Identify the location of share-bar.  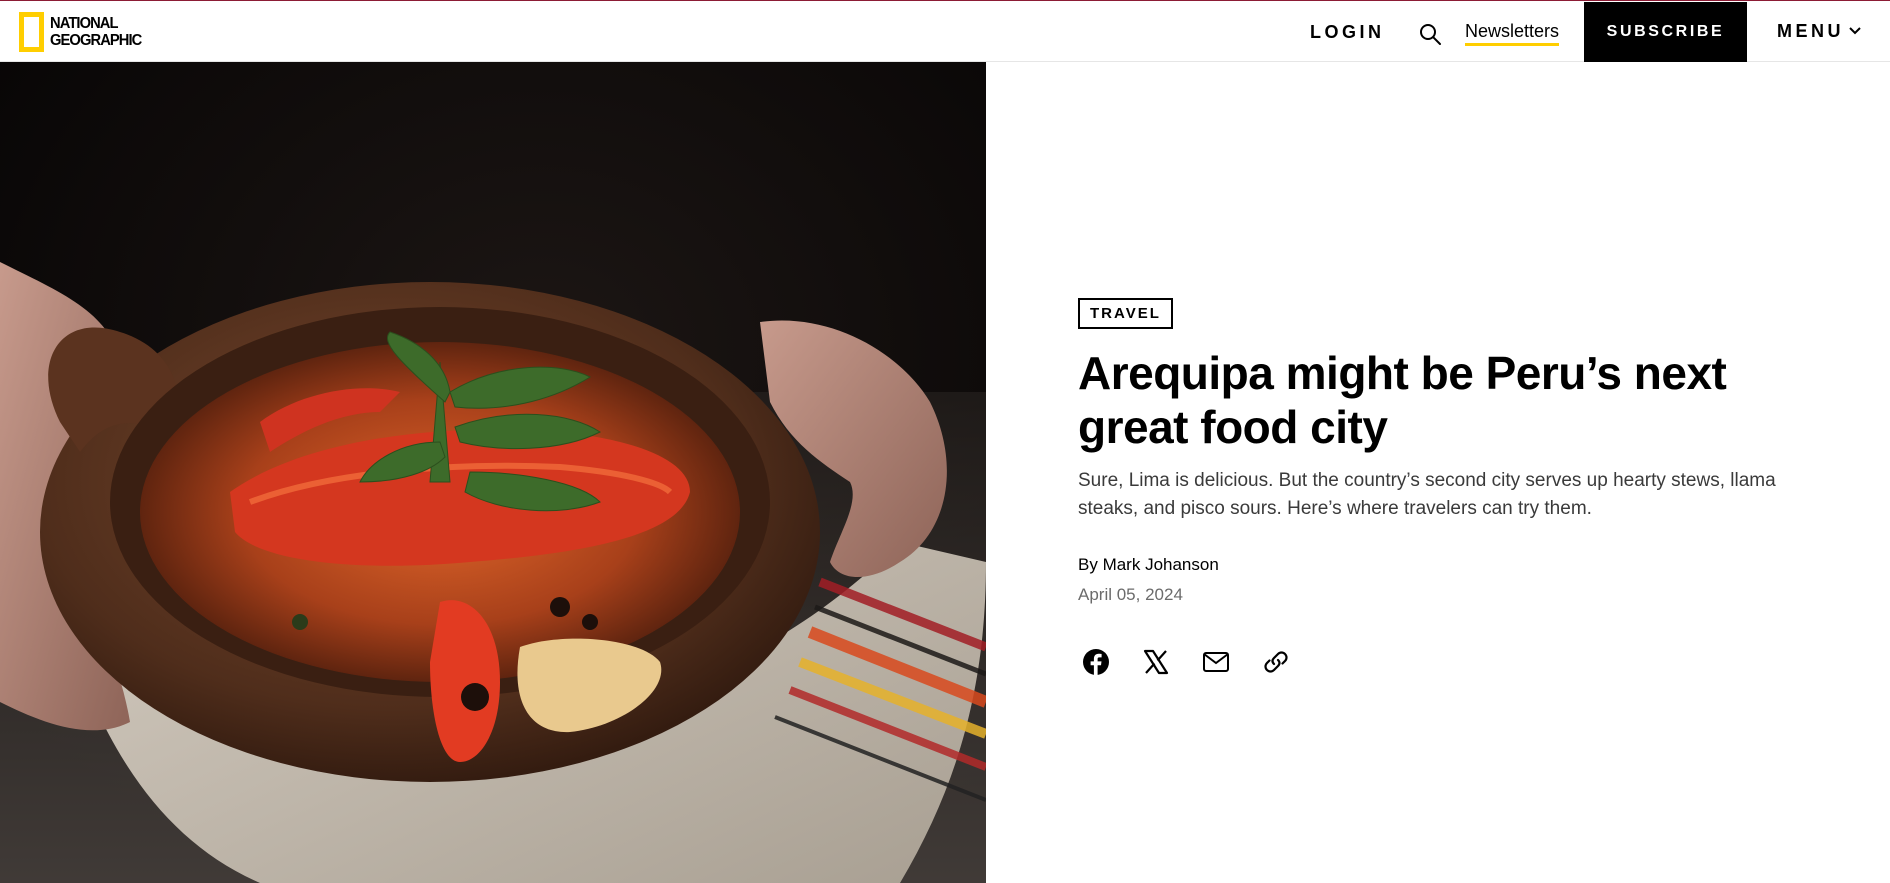
(1198, 662).